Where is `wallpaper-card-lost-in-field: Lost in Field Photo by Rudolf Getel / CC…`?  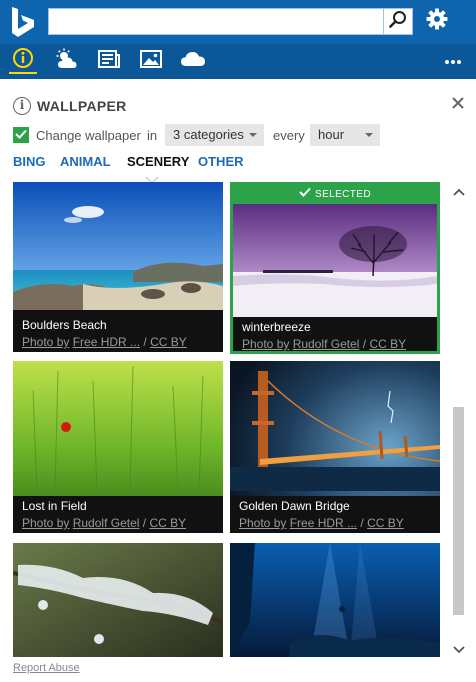 wallpaper-card-lost-in-field: Lost in Field Photo by Rudolf Getel / CC… is located at coordinates (118, 447).